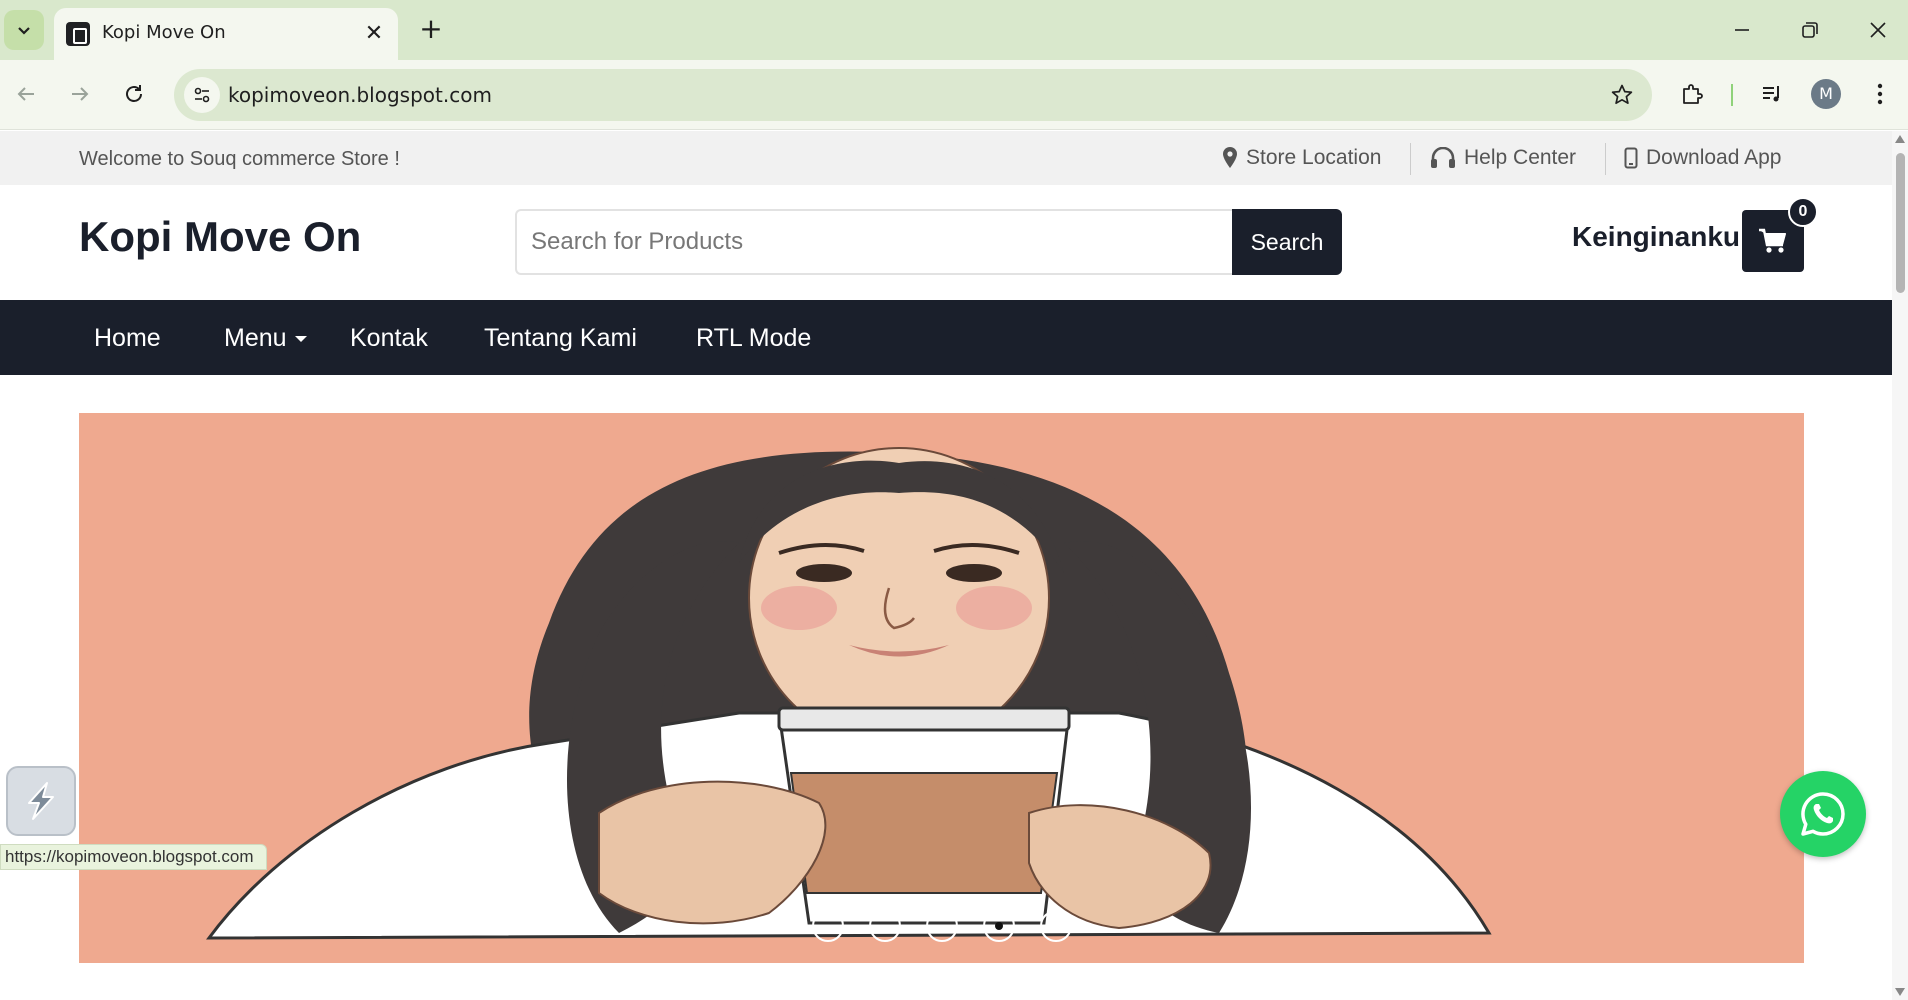 The image size is (1908, 1000). I want to click on site-favicon-icon, so click(78, 34).